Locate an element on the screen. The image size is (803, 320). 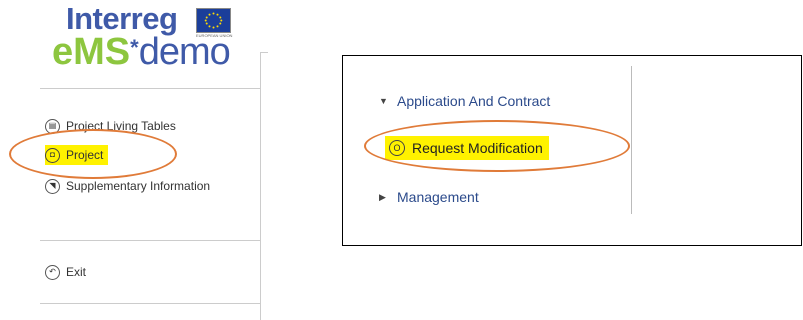
sidebar-item-exit: ↶ Exit is located at coordinates (65, 272).